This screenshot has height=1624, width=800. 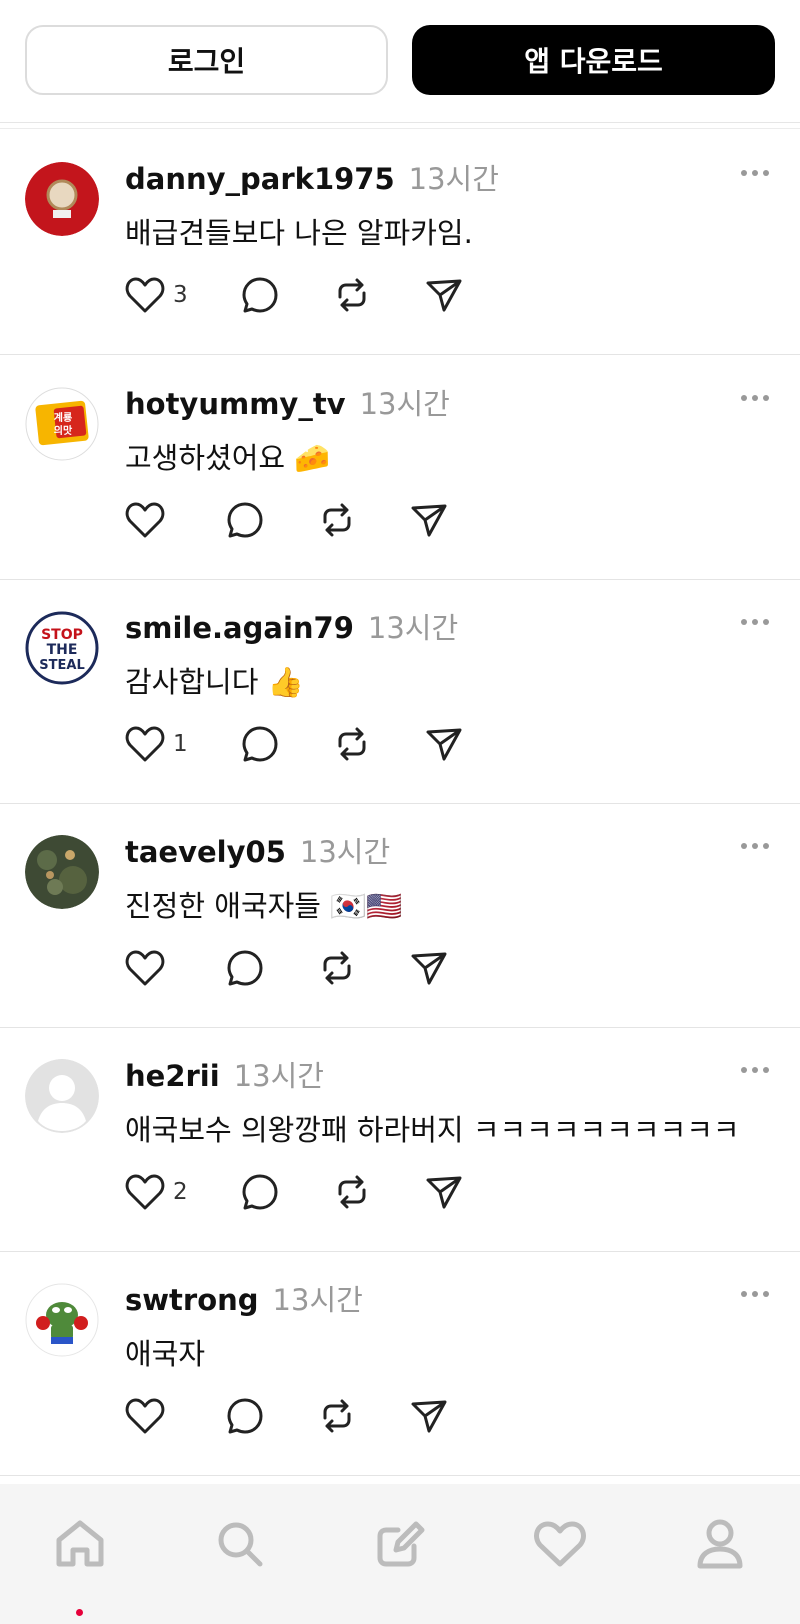 I want to click on post-text: 감사합니다 👍, so click(x=214, y=682).